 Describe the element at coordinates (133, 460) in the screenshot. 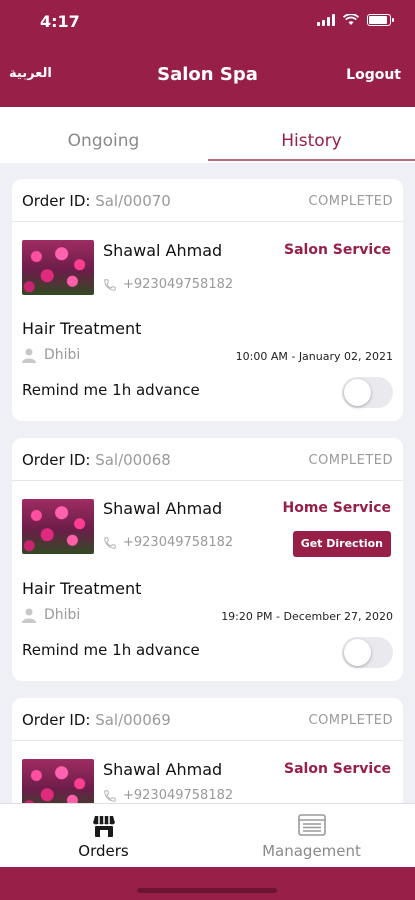

I see `order-id-value: Sal/00068` at that location.